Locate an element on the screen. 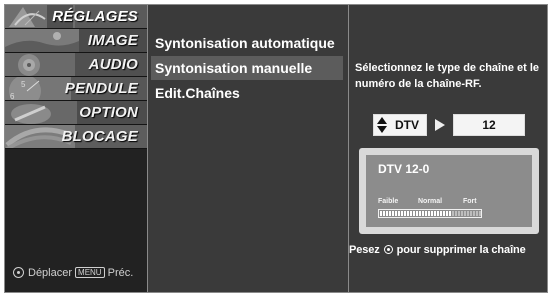 This screenshot has height=297, width=552. level-mid-label: Normal is located at coordinates (430, 201).